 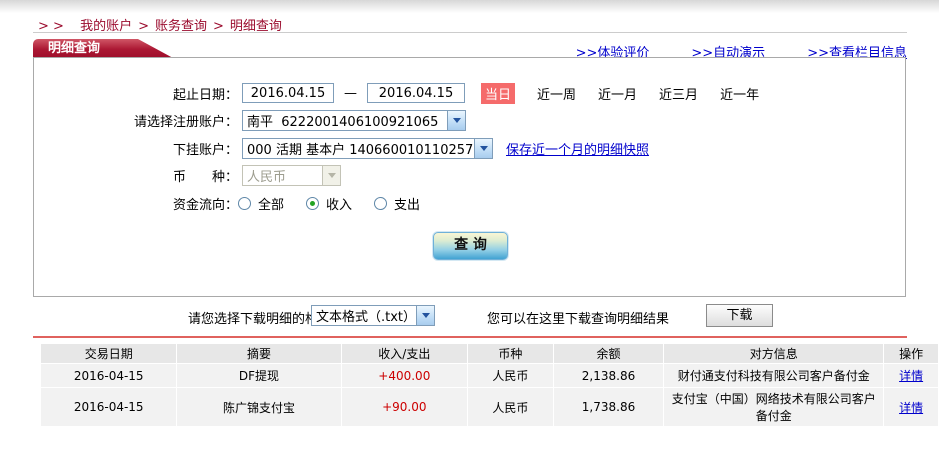 I want to click on currency-row: 币 种： 人民币, so click(x=469, y=175).